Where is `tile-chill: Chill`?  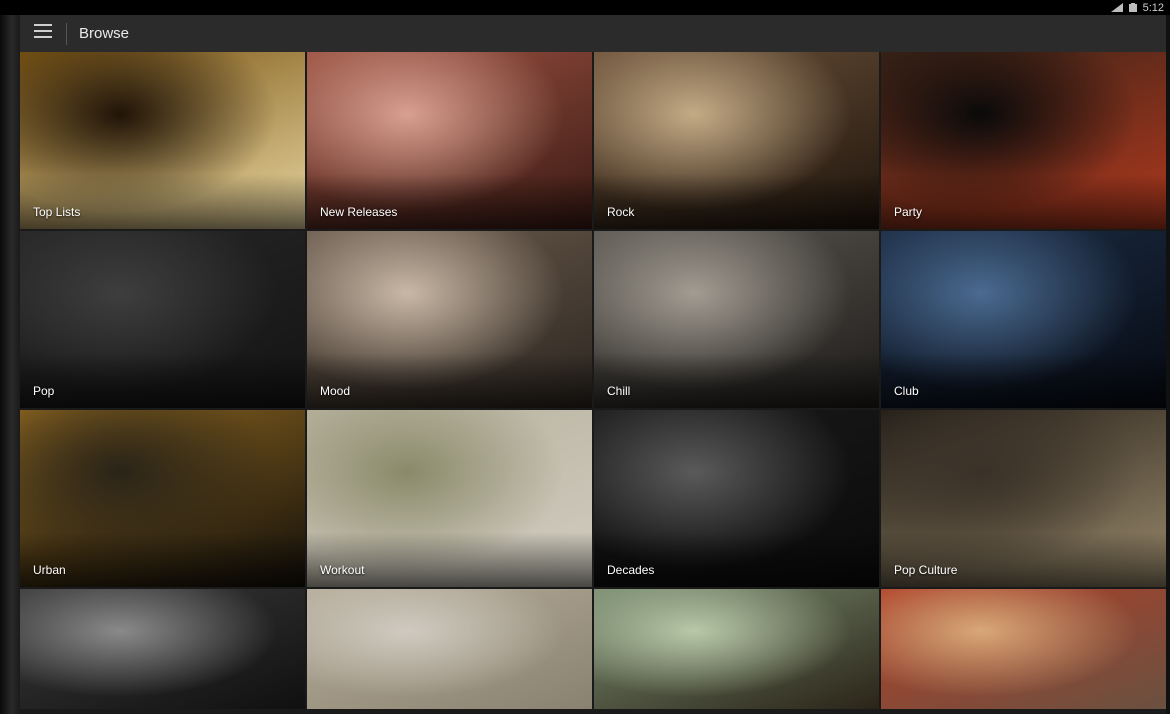
tile-chill: Chill is located at coordinates (736, 319).